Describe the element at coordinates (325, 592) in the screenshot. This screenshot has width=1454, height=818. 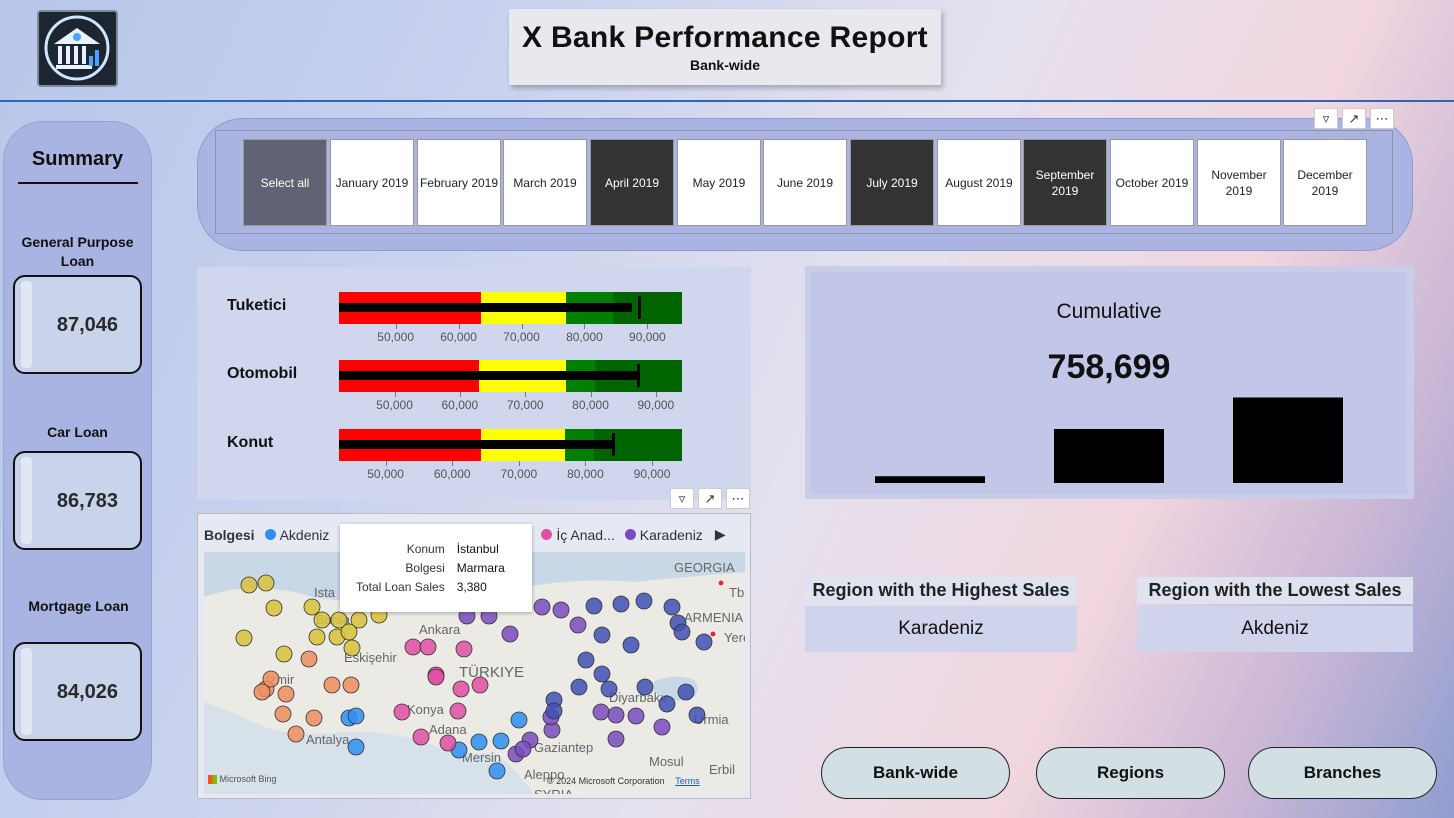
I see `map-place-label: Ista` at that location.